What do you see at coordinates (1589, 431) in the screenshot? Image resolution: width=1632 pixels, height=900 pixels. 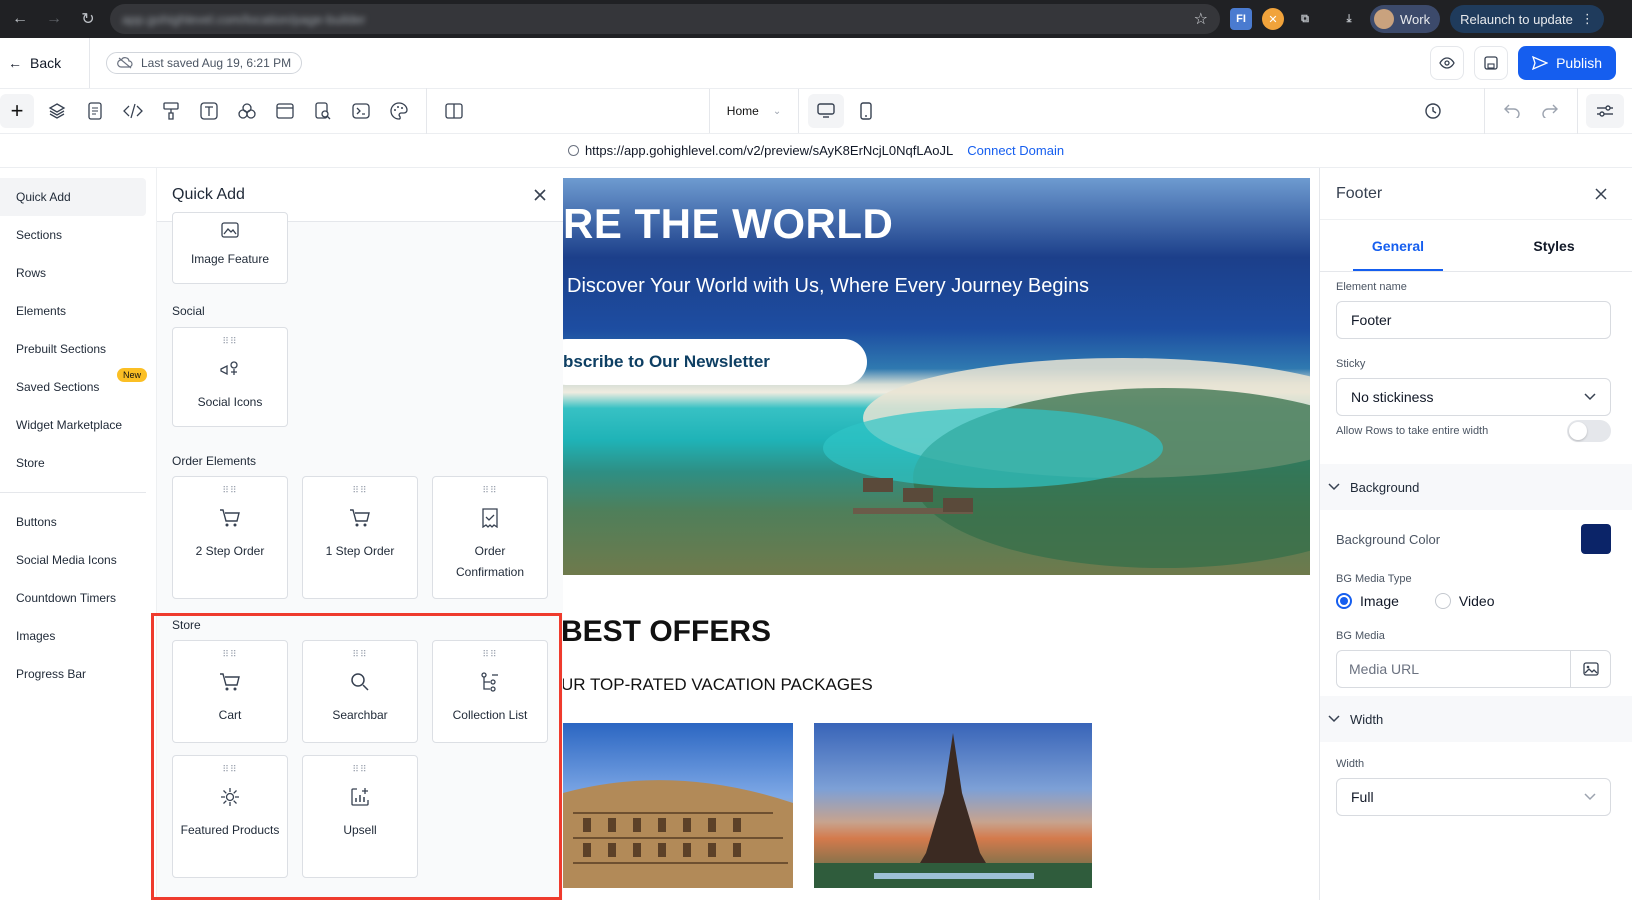 I see `allow-rows-toggle` at bounding box center [1589, 431].